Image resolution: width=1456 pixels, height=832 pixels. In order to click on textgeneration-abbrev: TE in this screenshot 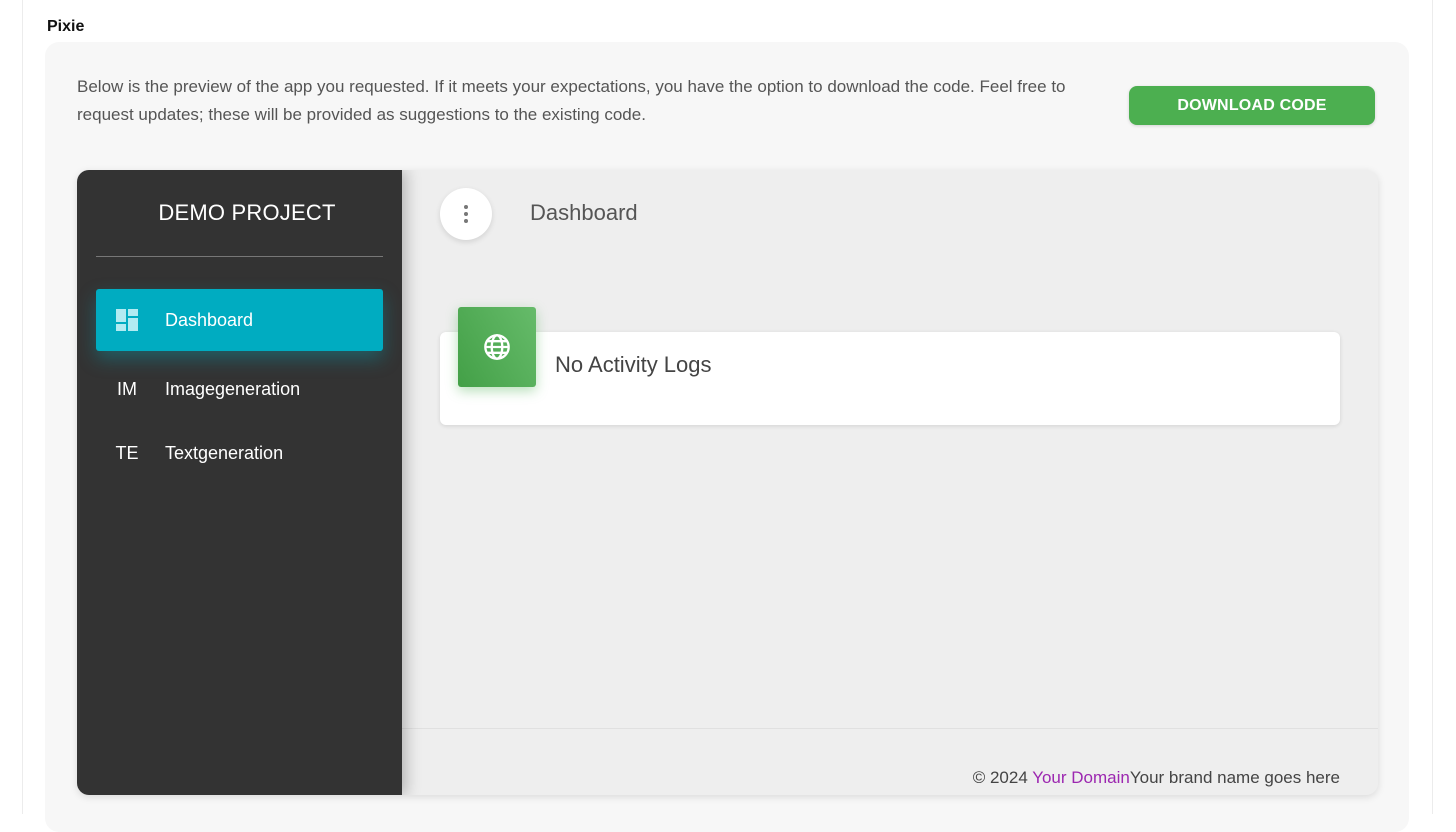, I will do `click(127, 452)`.